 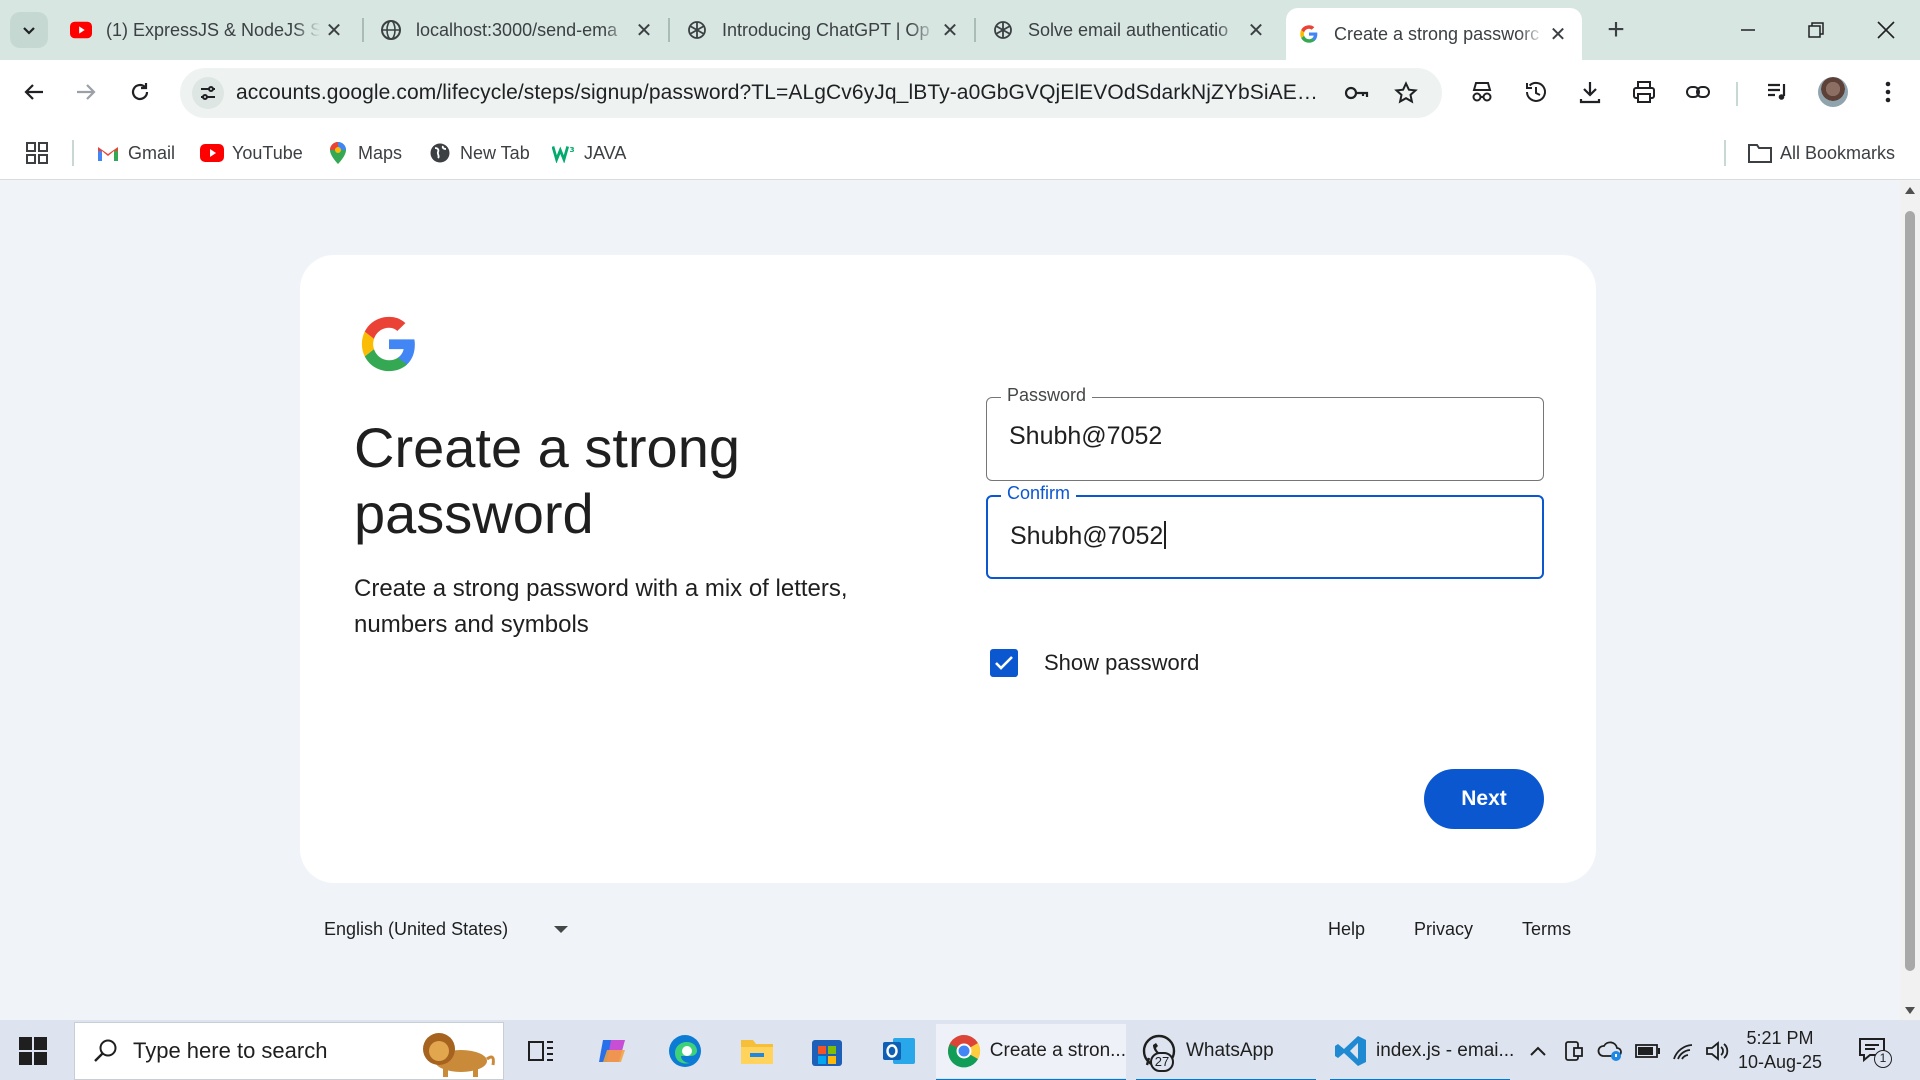 What do you see at coordinates (1833, 92) in the screenshot?
I see `profile-avatar` at bounding box center [1833, 92].